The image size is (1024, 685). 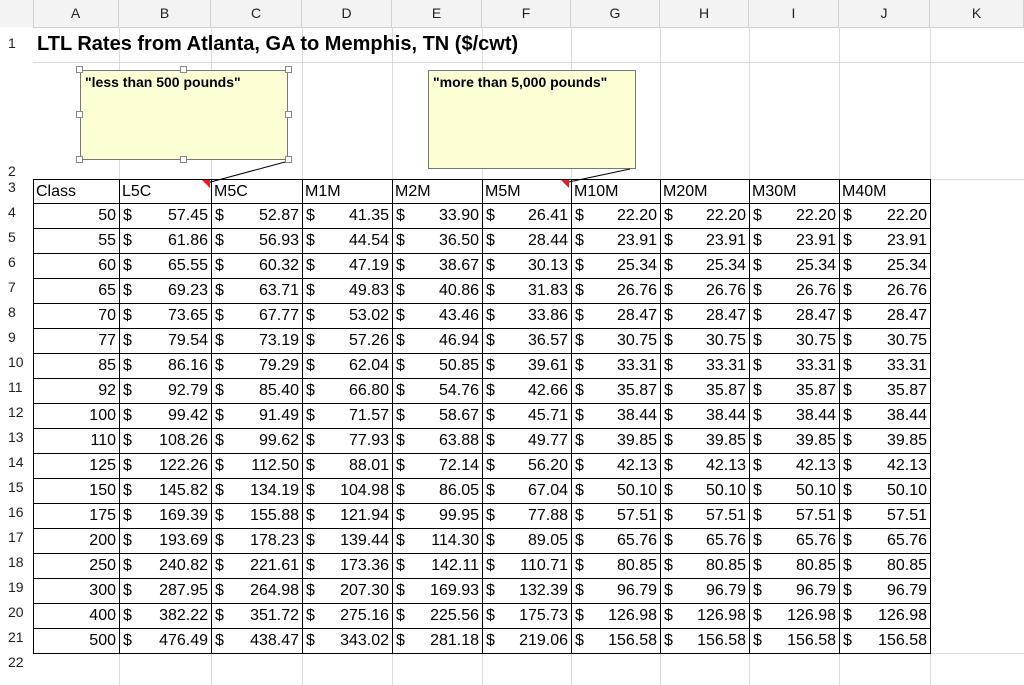 What do you see at coordinates (76, 391) in the screenshot?
I see `class-cell: 92` at bounding box center [76, 391].